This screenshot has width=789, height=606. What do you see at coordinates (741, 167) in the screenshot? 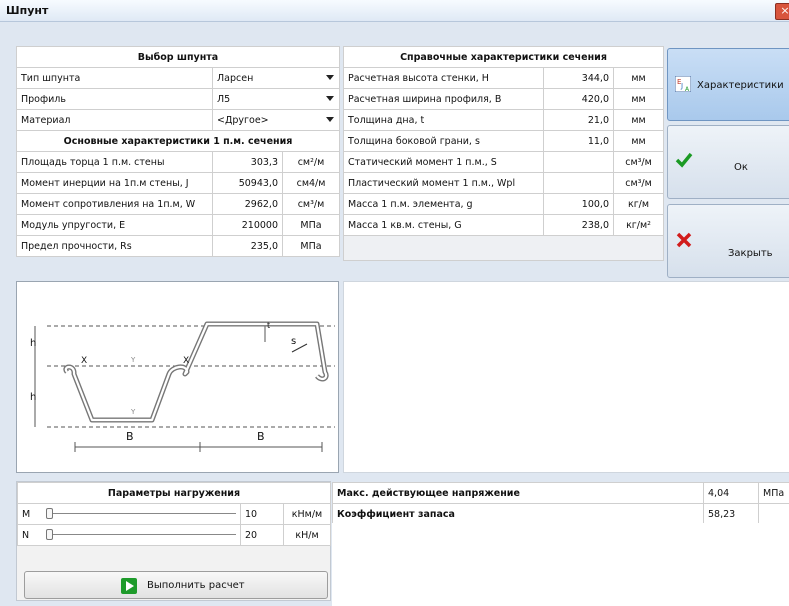
I see `ok-label: Ок` at bounding box center [741, 167].